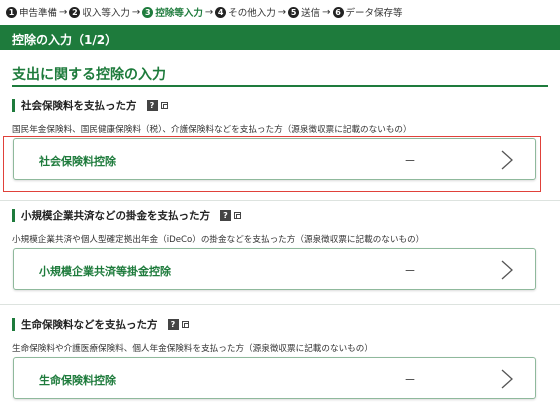 This screenshot has width=560, height=411. Describe the element at coordinates (106, 13) in the screenshot. I see `step-label: 収入等入力` at that location.